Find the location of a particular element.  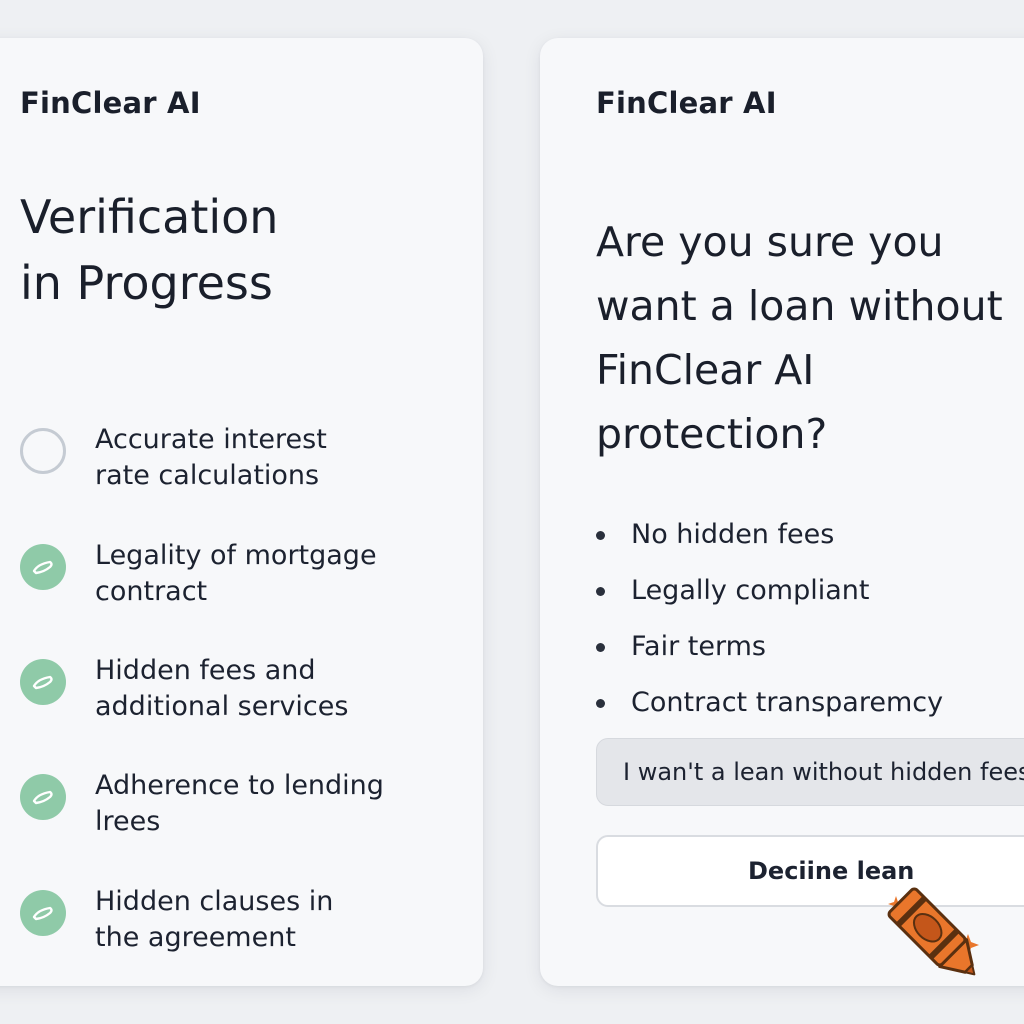

benefit-label: Fair terms is located at coordinates (698, 646).